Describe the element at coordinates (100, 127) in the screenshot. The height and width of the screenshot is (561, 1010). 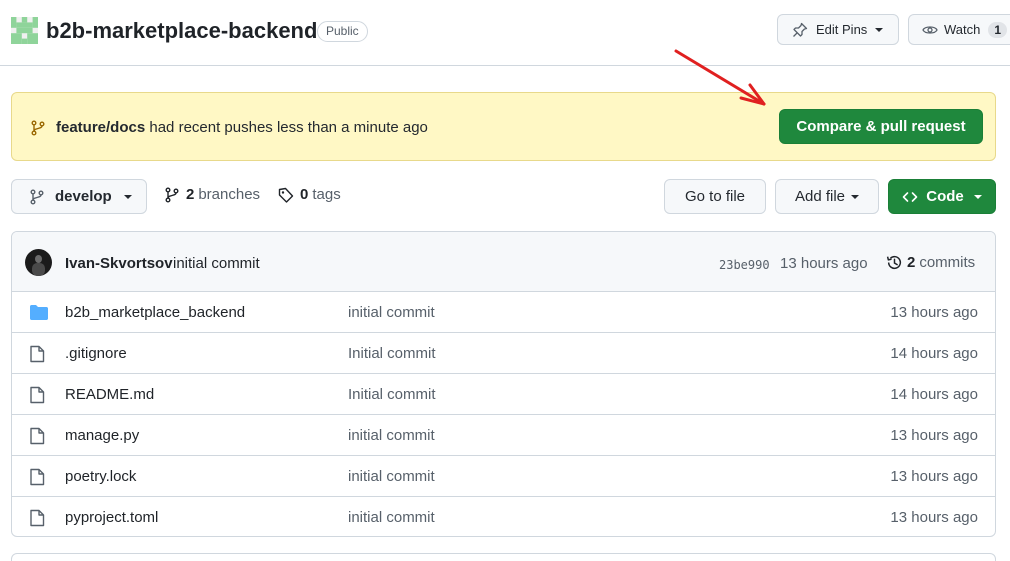
I see `pushed-branch-name: feature/docs` at that location.